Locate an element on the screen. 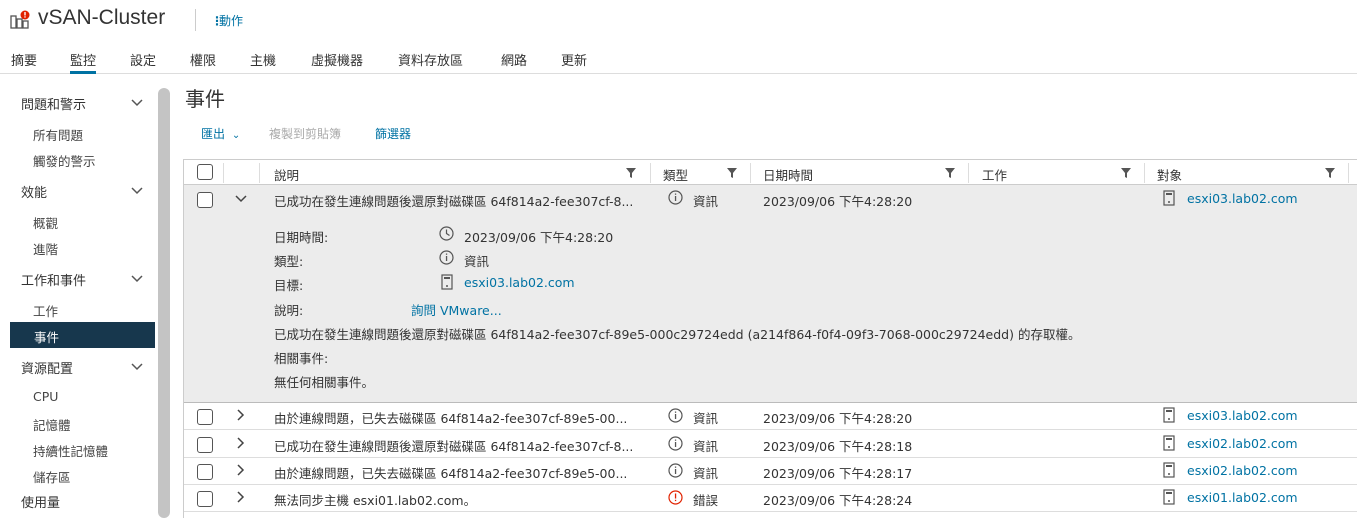  sidebar-item-all-issues: 所有問題 is located at coordinates (58, 134).